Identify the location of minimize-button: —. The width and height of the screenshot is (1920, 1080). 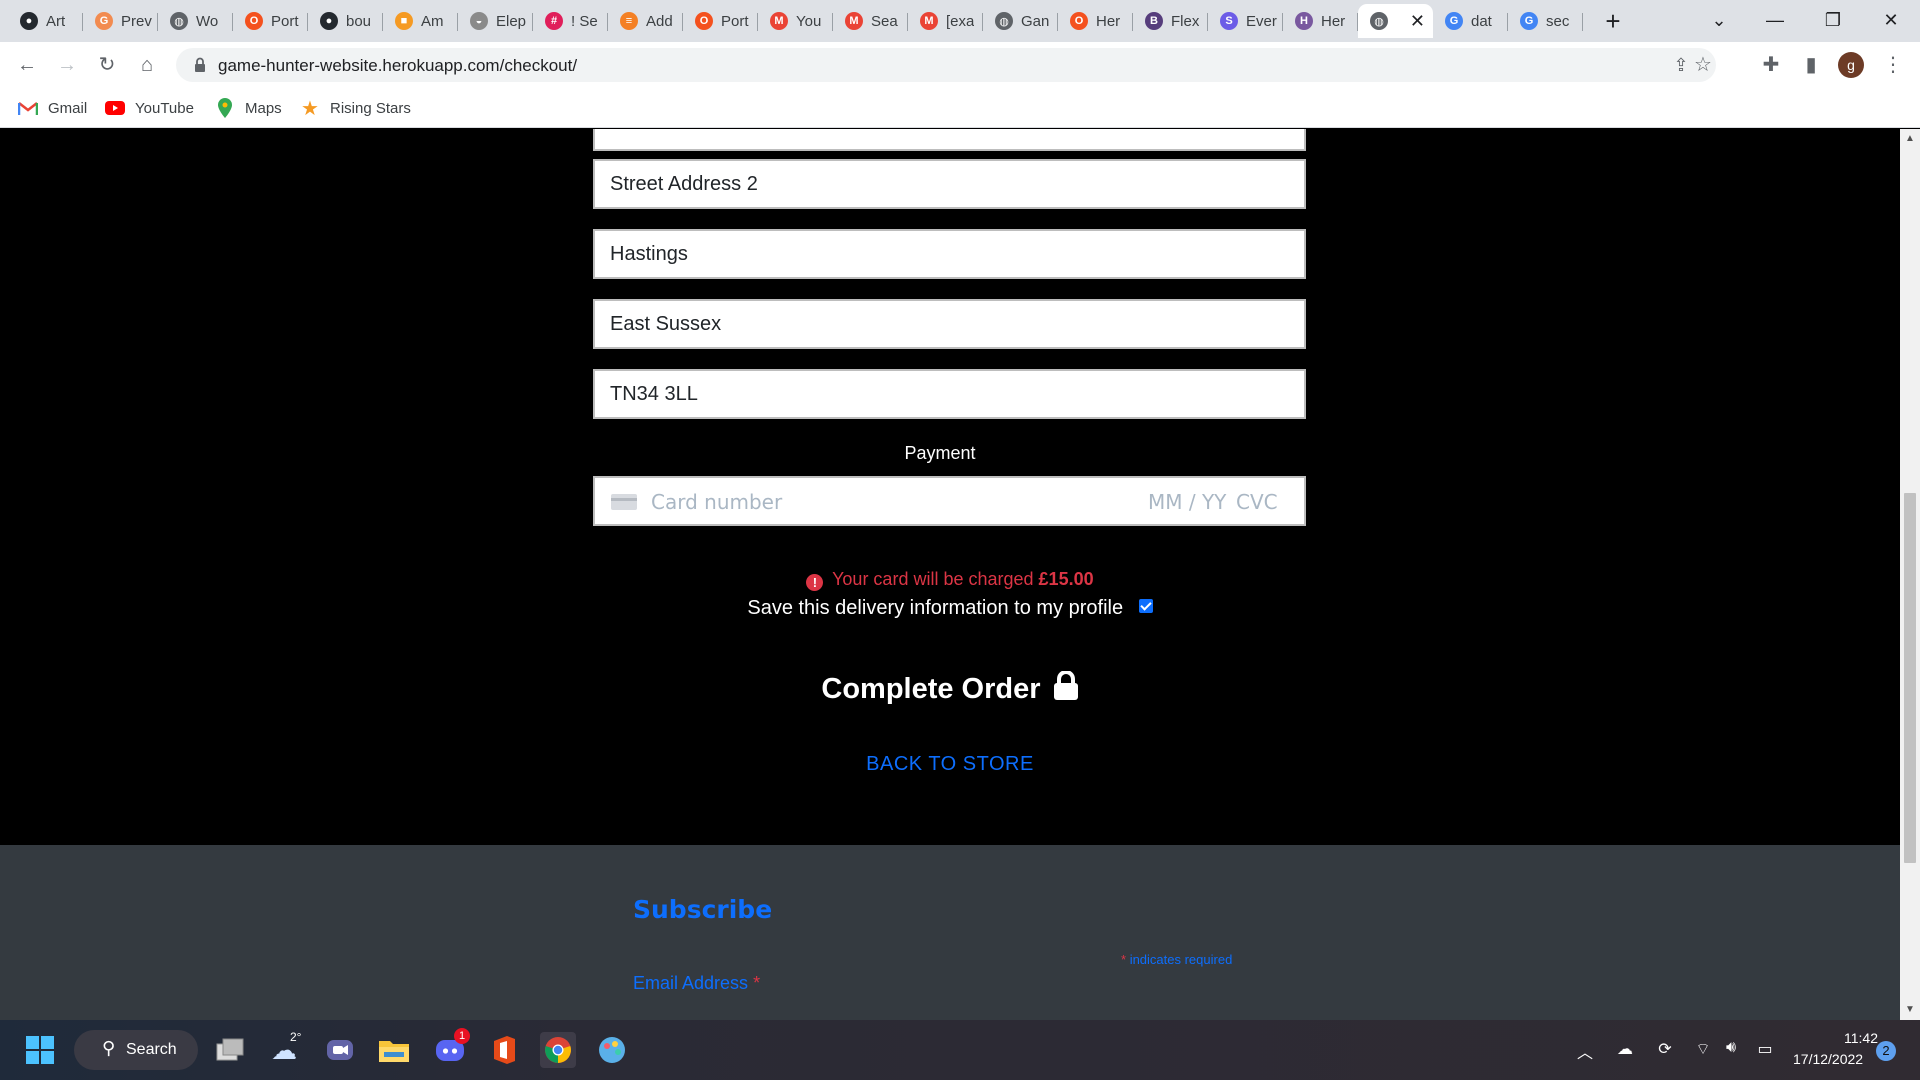
(1775, 20).